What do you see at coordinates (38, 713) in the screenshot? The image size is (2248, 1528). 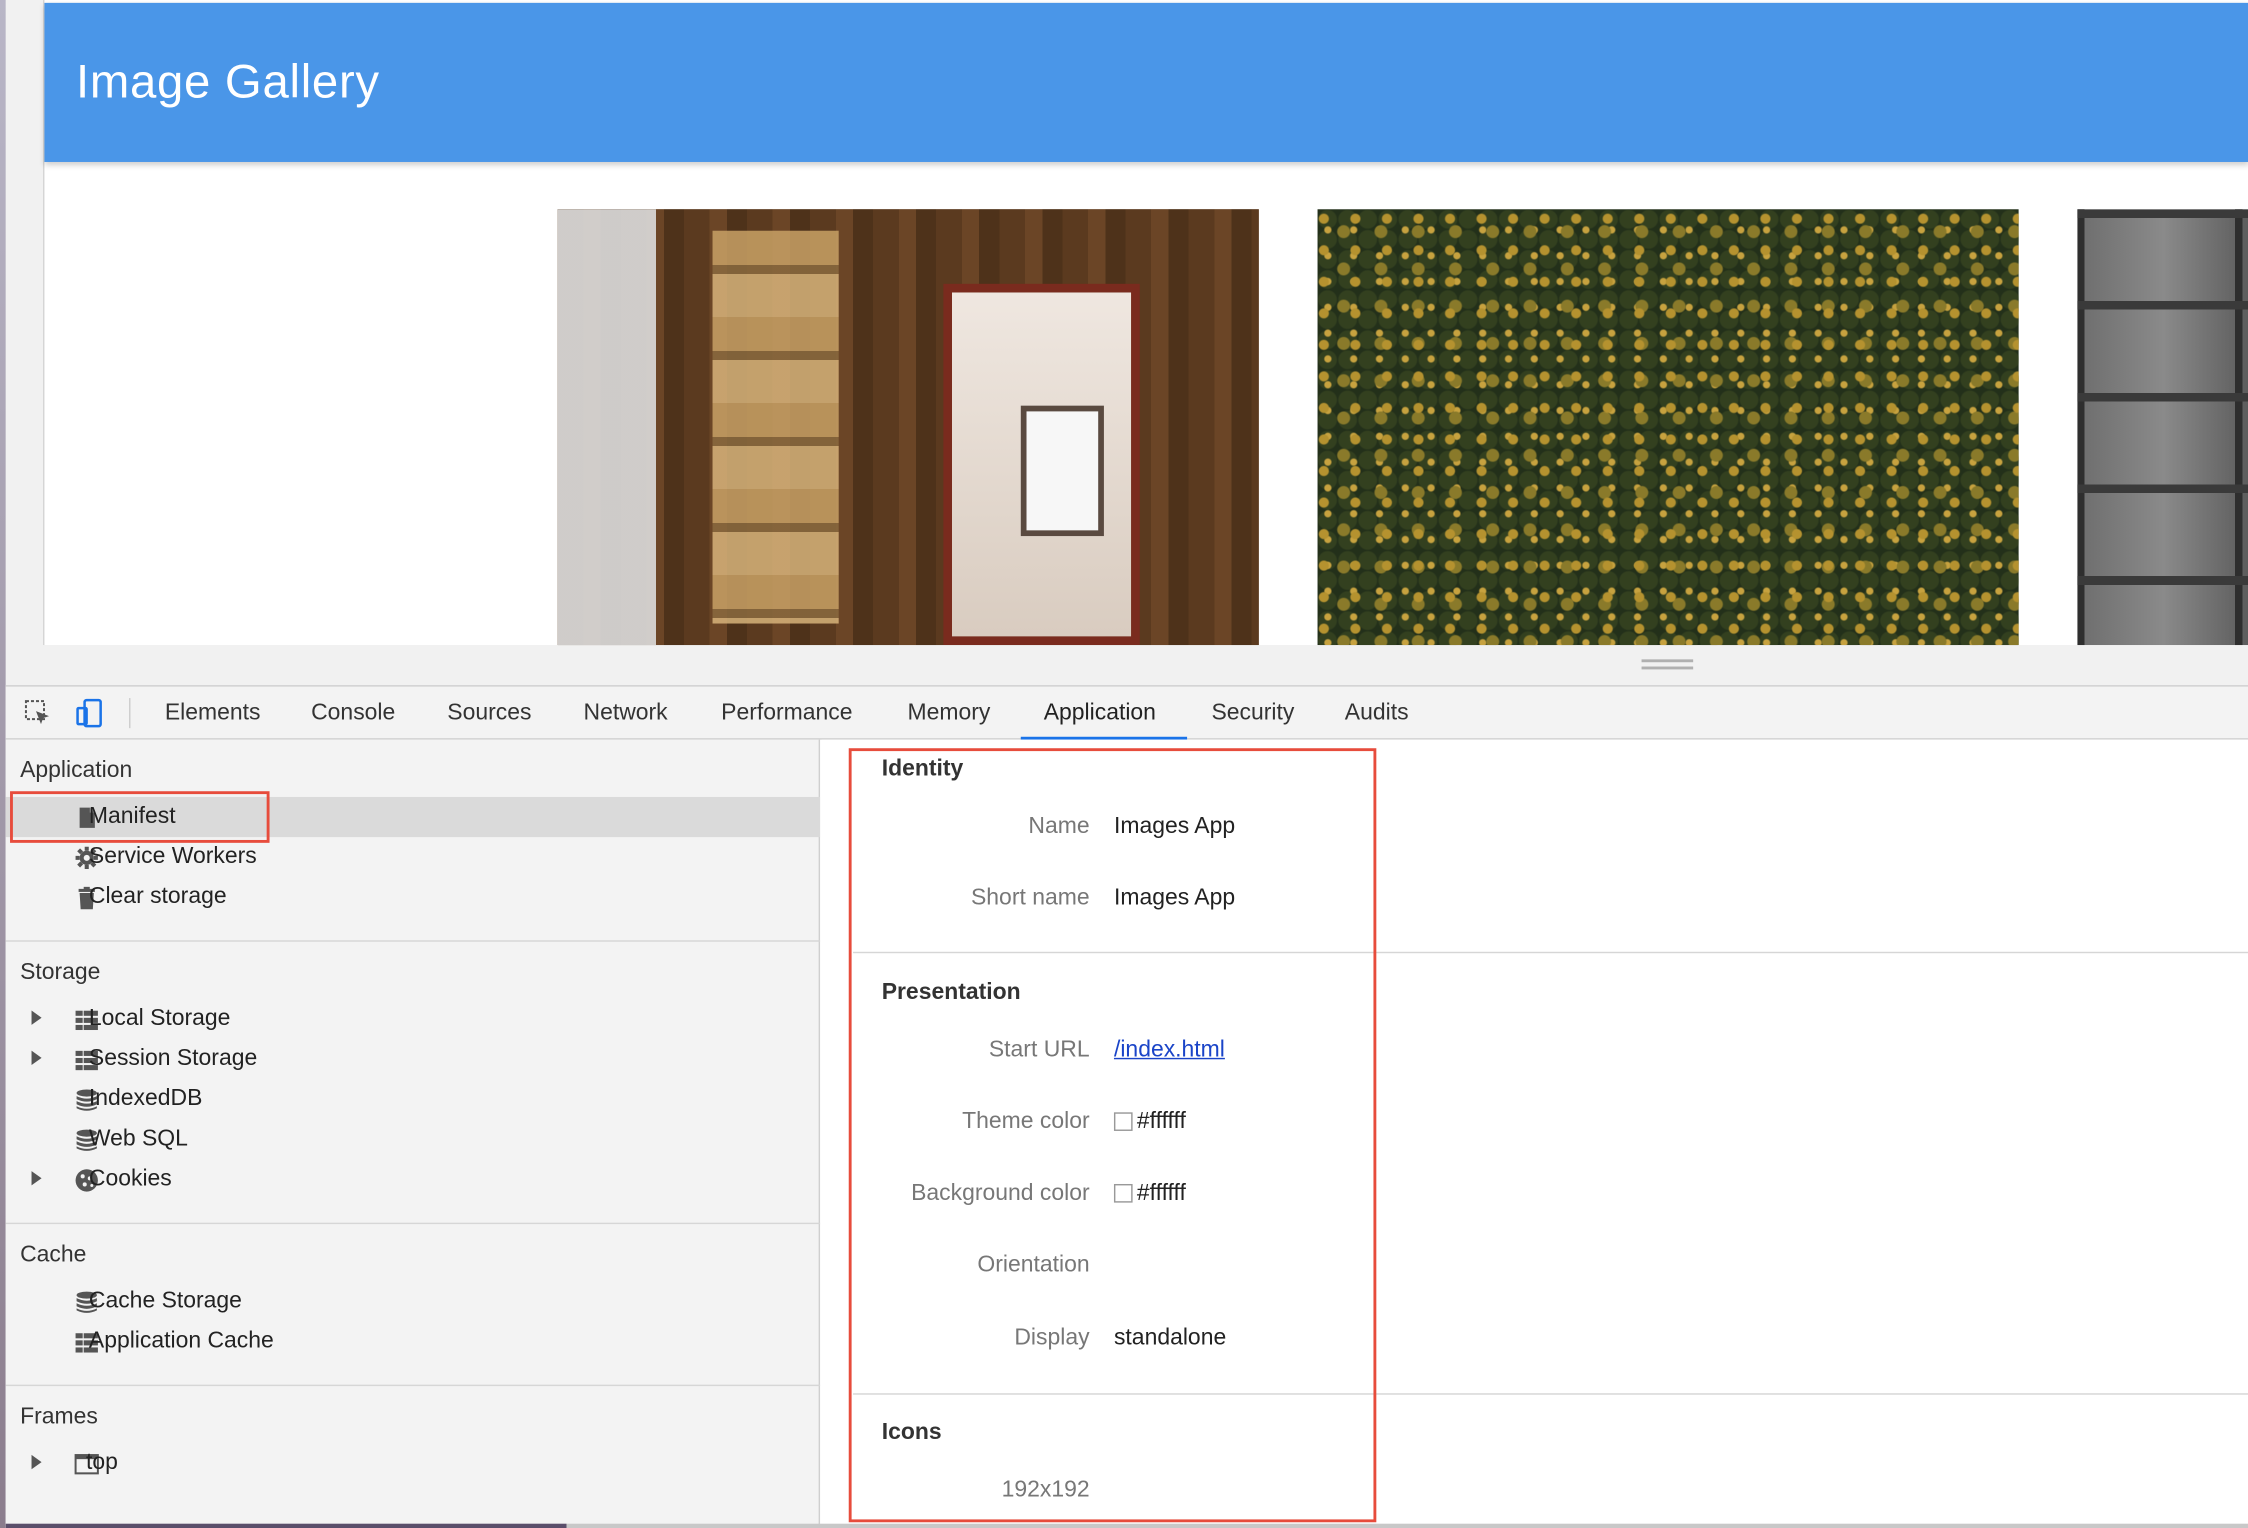 I see `inspect-element-icon` at bounding box center [38, 713].